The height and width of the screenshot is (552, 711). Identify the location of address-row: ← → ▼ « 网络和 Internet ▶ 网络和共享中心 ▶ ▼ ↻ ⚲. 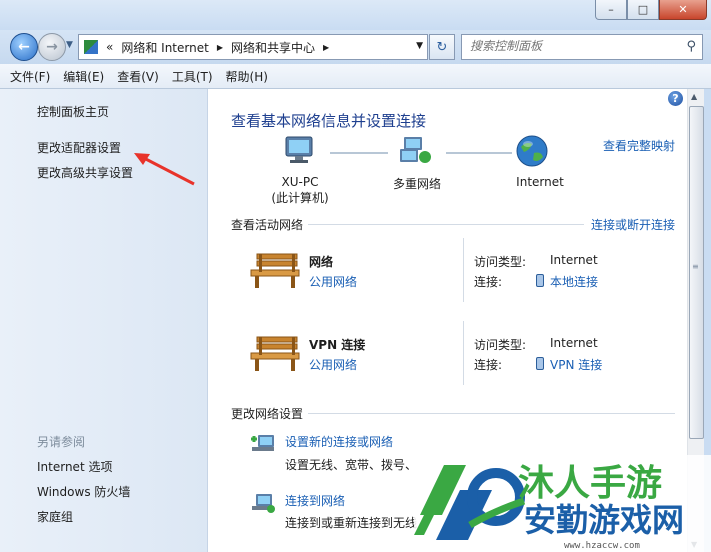
(355, 47).